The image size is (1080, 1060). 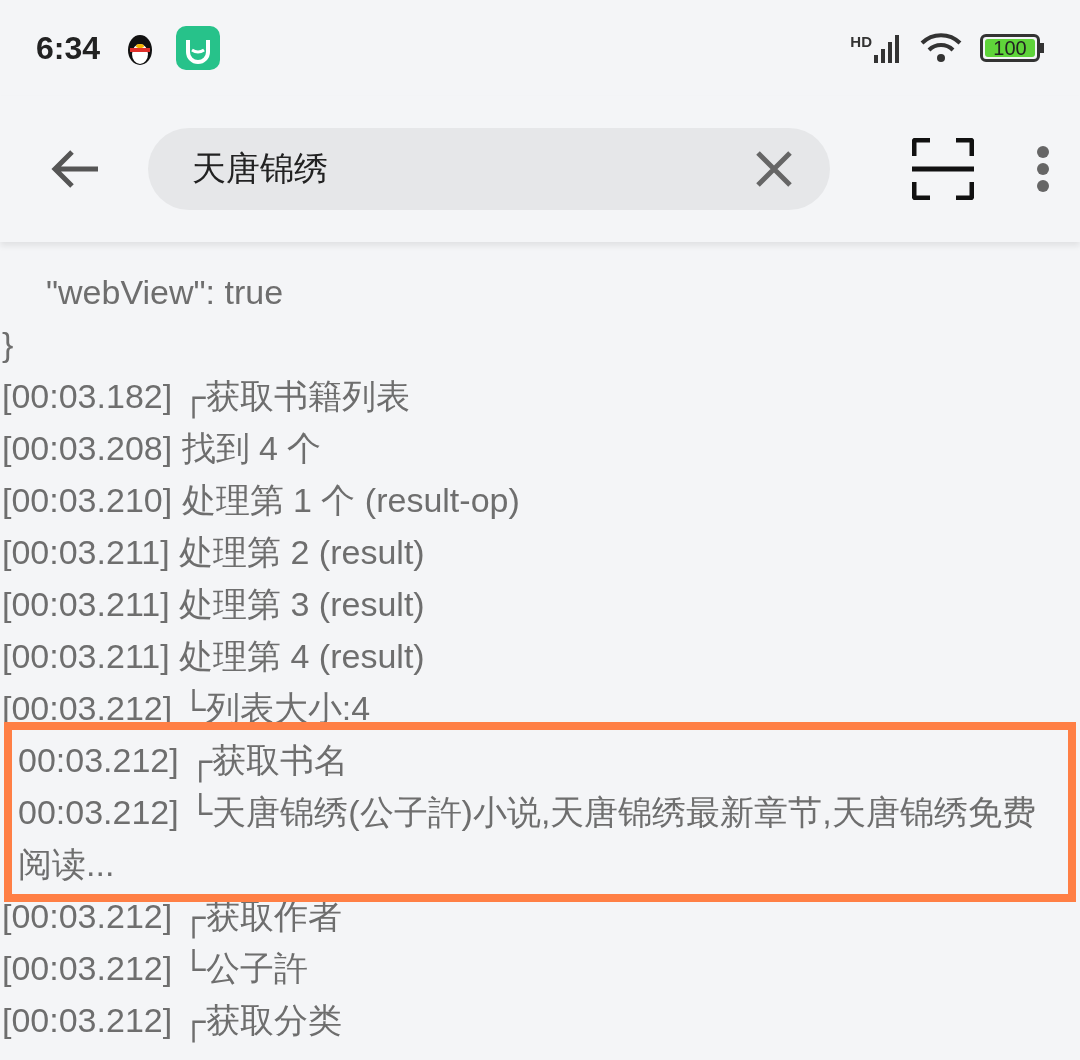 What do you see at coordinates (489, 169) in the screenshot?
I see `search-field: 天唐锦绣` at bounding box center [489, 169].